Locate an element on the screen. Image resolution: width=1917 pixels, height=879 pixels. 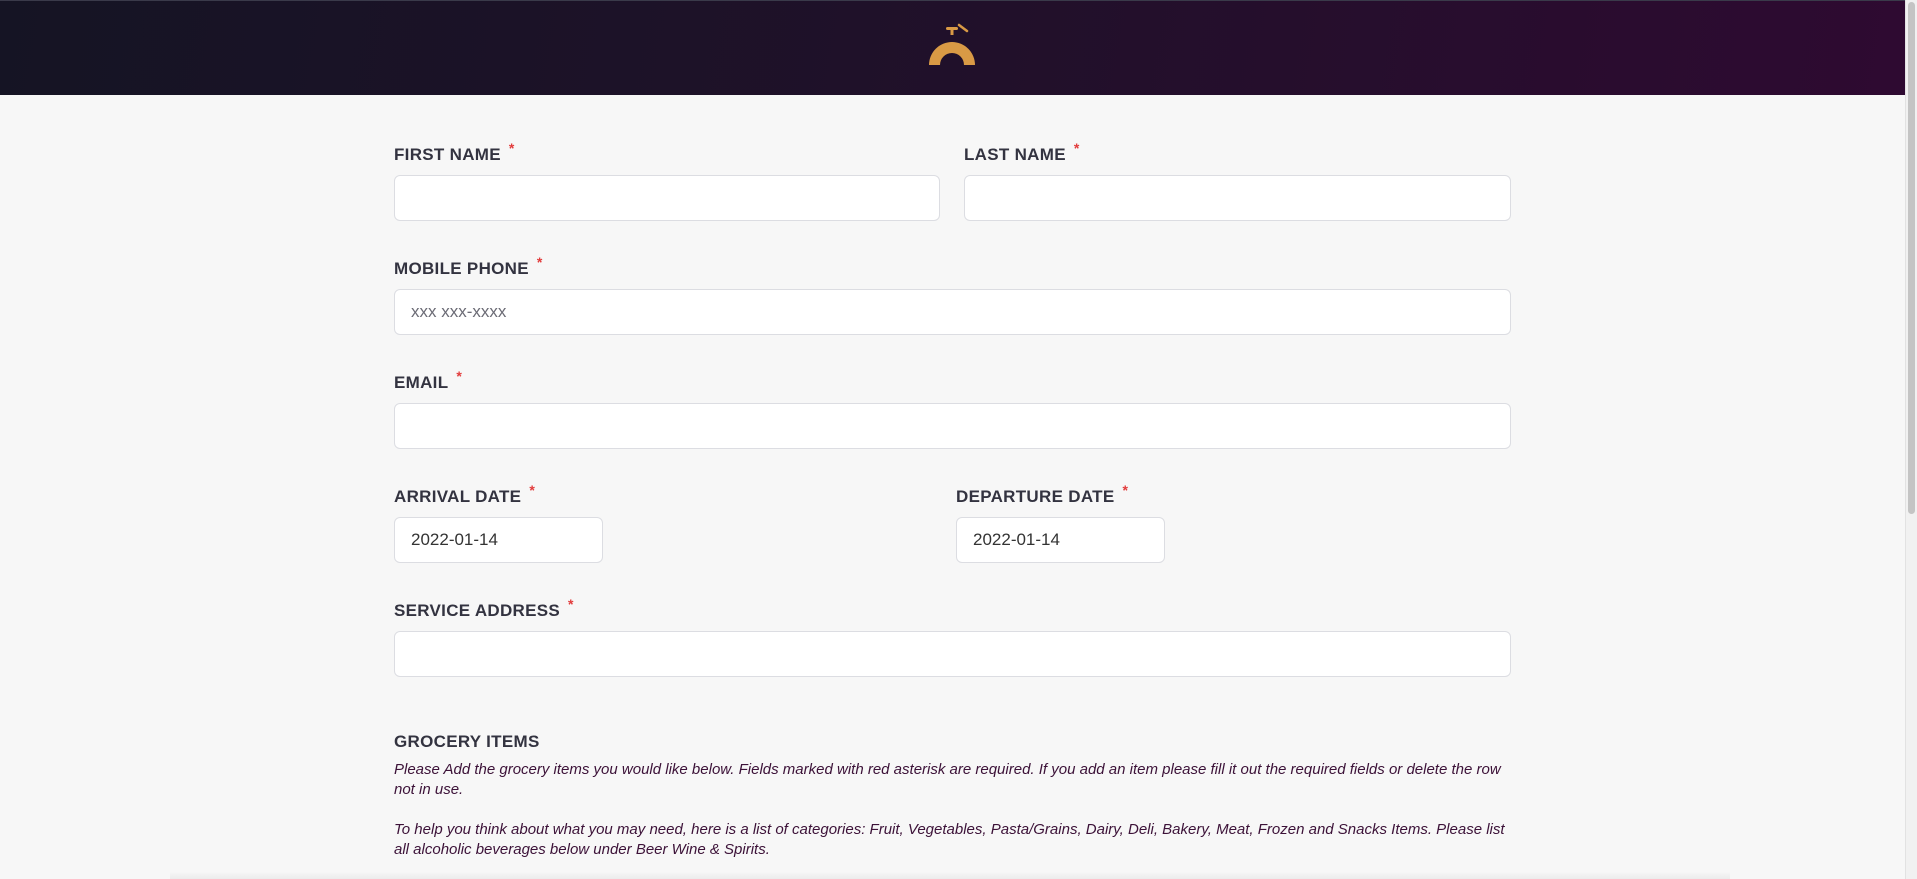
email-label: EMAIL * is located at coordinates (428, 380).